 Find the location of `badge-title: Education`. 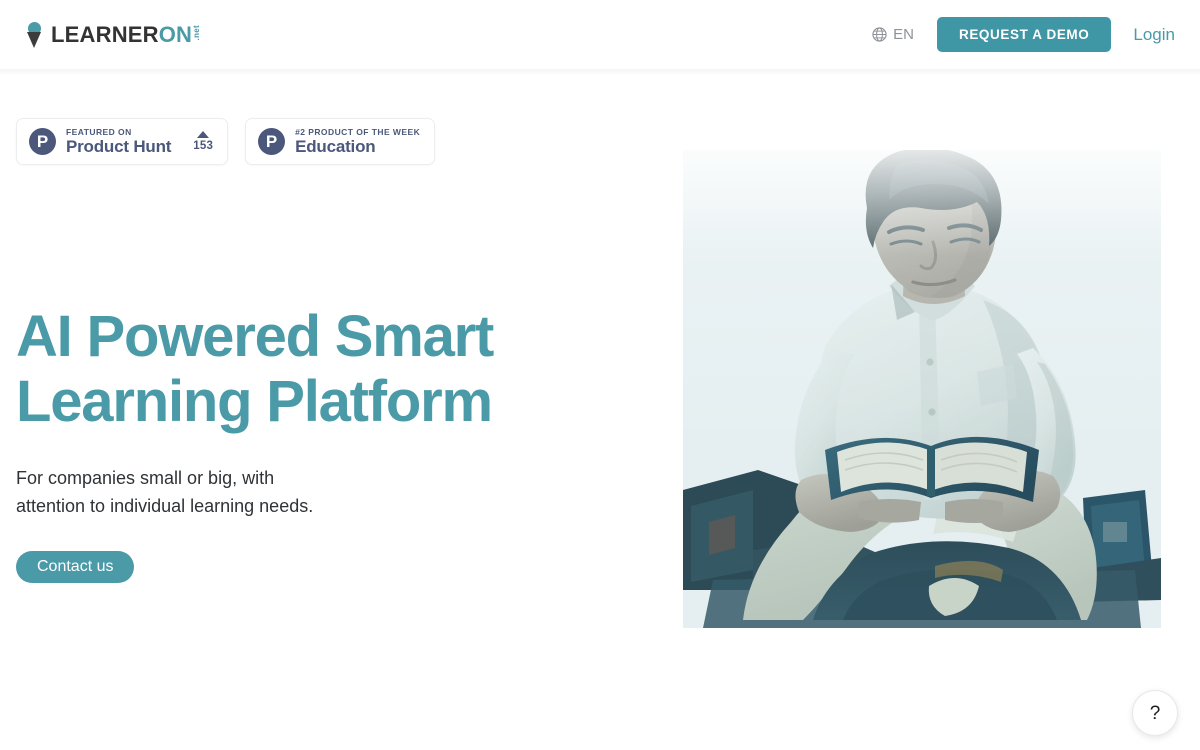

badge-title: Education is located at coordinates (335, 147).